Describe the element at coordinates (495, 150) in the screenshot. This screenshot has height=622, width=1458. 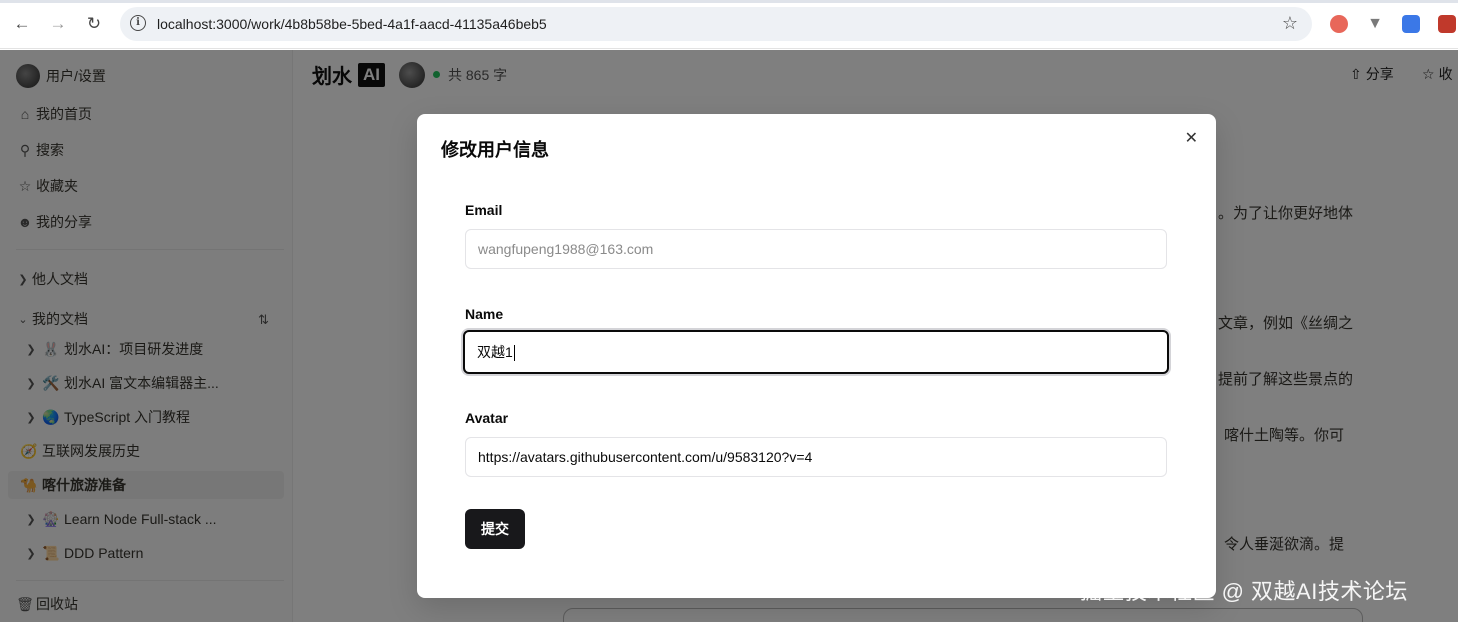
I see `dialog-title: 修改用户信息` at that location.